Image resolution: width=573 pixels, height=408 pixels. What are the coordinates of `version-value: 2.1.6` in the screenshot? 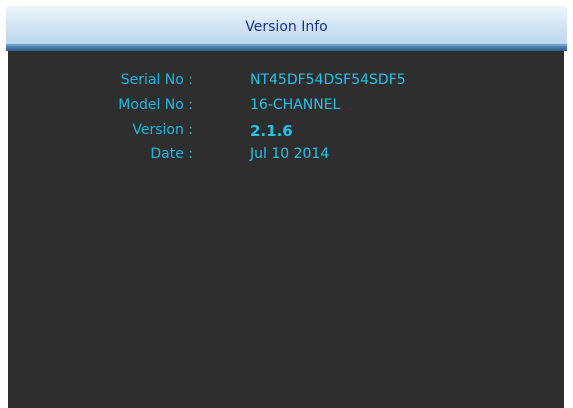 It's located at (271, 131).